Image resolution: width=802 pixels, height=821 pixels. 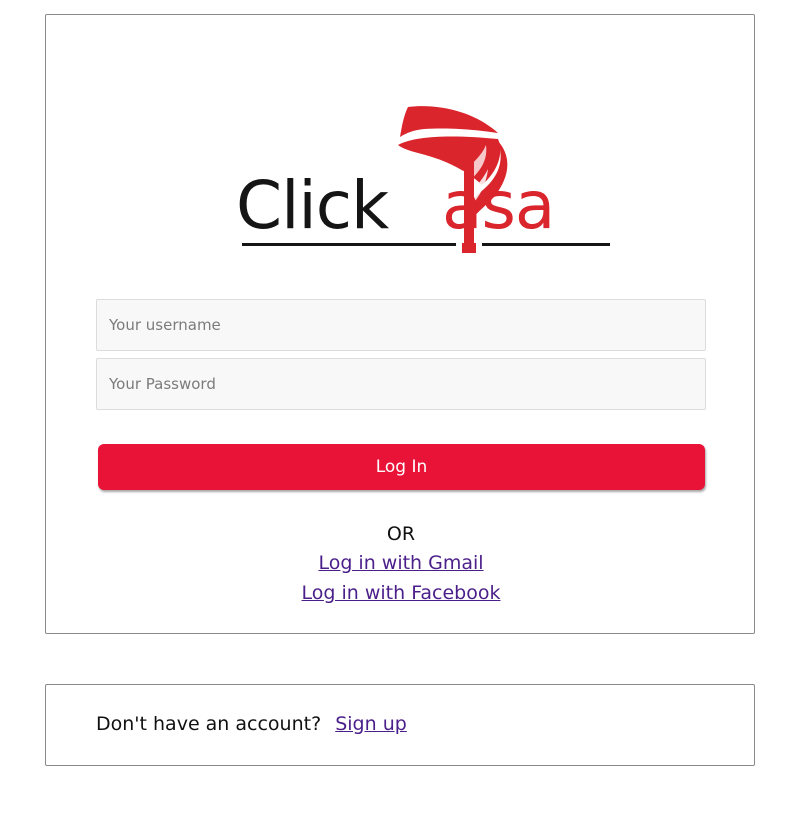 I want to click on gmail-login-row: Log in with Gmail, so click(x=401, y=563).